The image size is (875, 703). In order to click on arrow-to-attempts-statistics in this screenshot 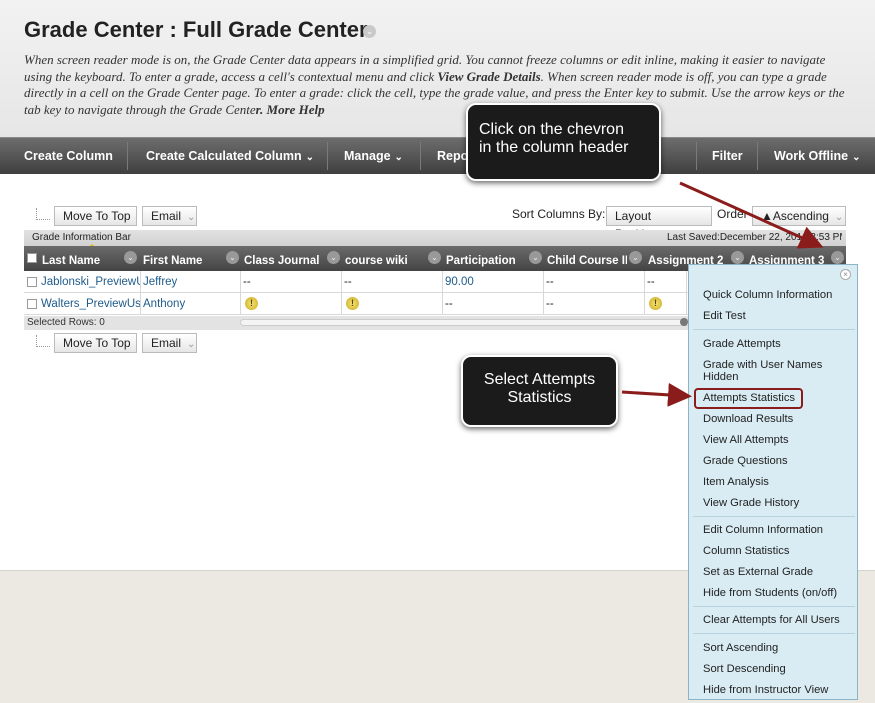, I will do `click(656, 394)`.